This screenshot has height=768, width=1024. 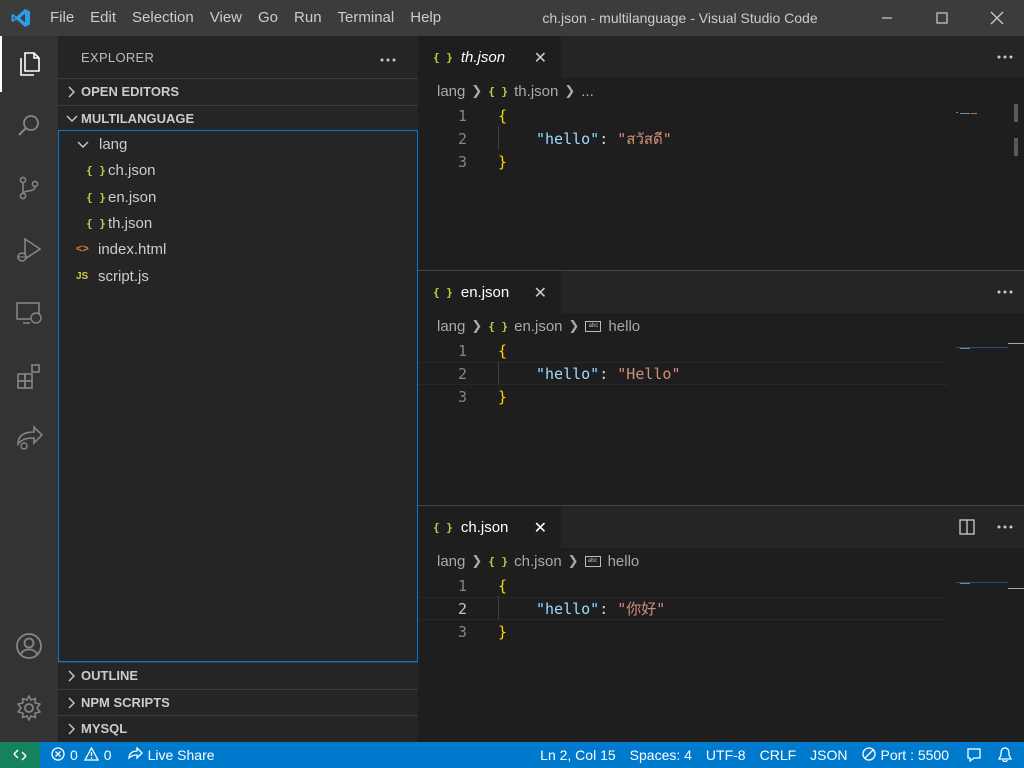 I want to click on menu-selection: Selection, so click(x=163, y=18).